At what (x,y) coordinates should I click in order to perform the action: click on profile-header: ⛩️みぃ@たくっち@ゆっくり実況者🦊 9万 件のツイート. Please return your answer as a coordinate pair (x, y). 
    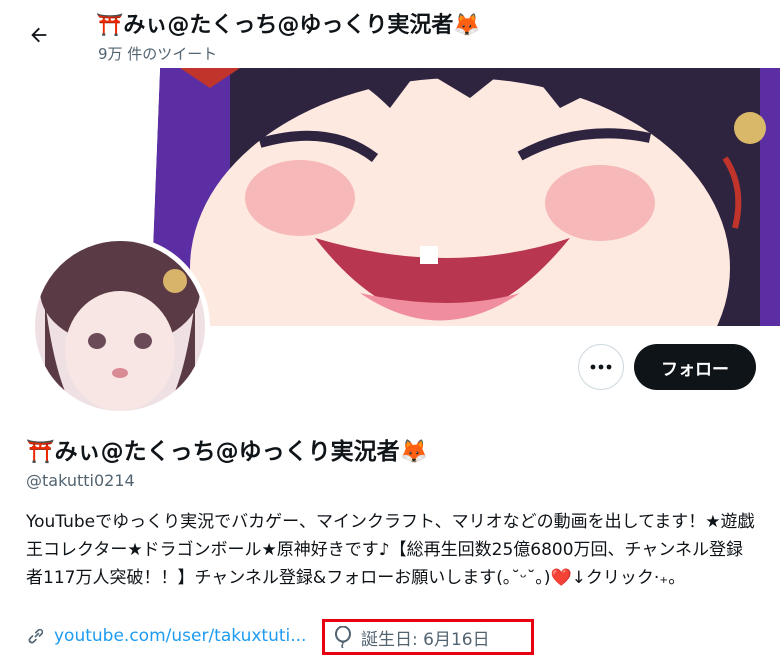
    Looking at the image, I should click on (390, 34).